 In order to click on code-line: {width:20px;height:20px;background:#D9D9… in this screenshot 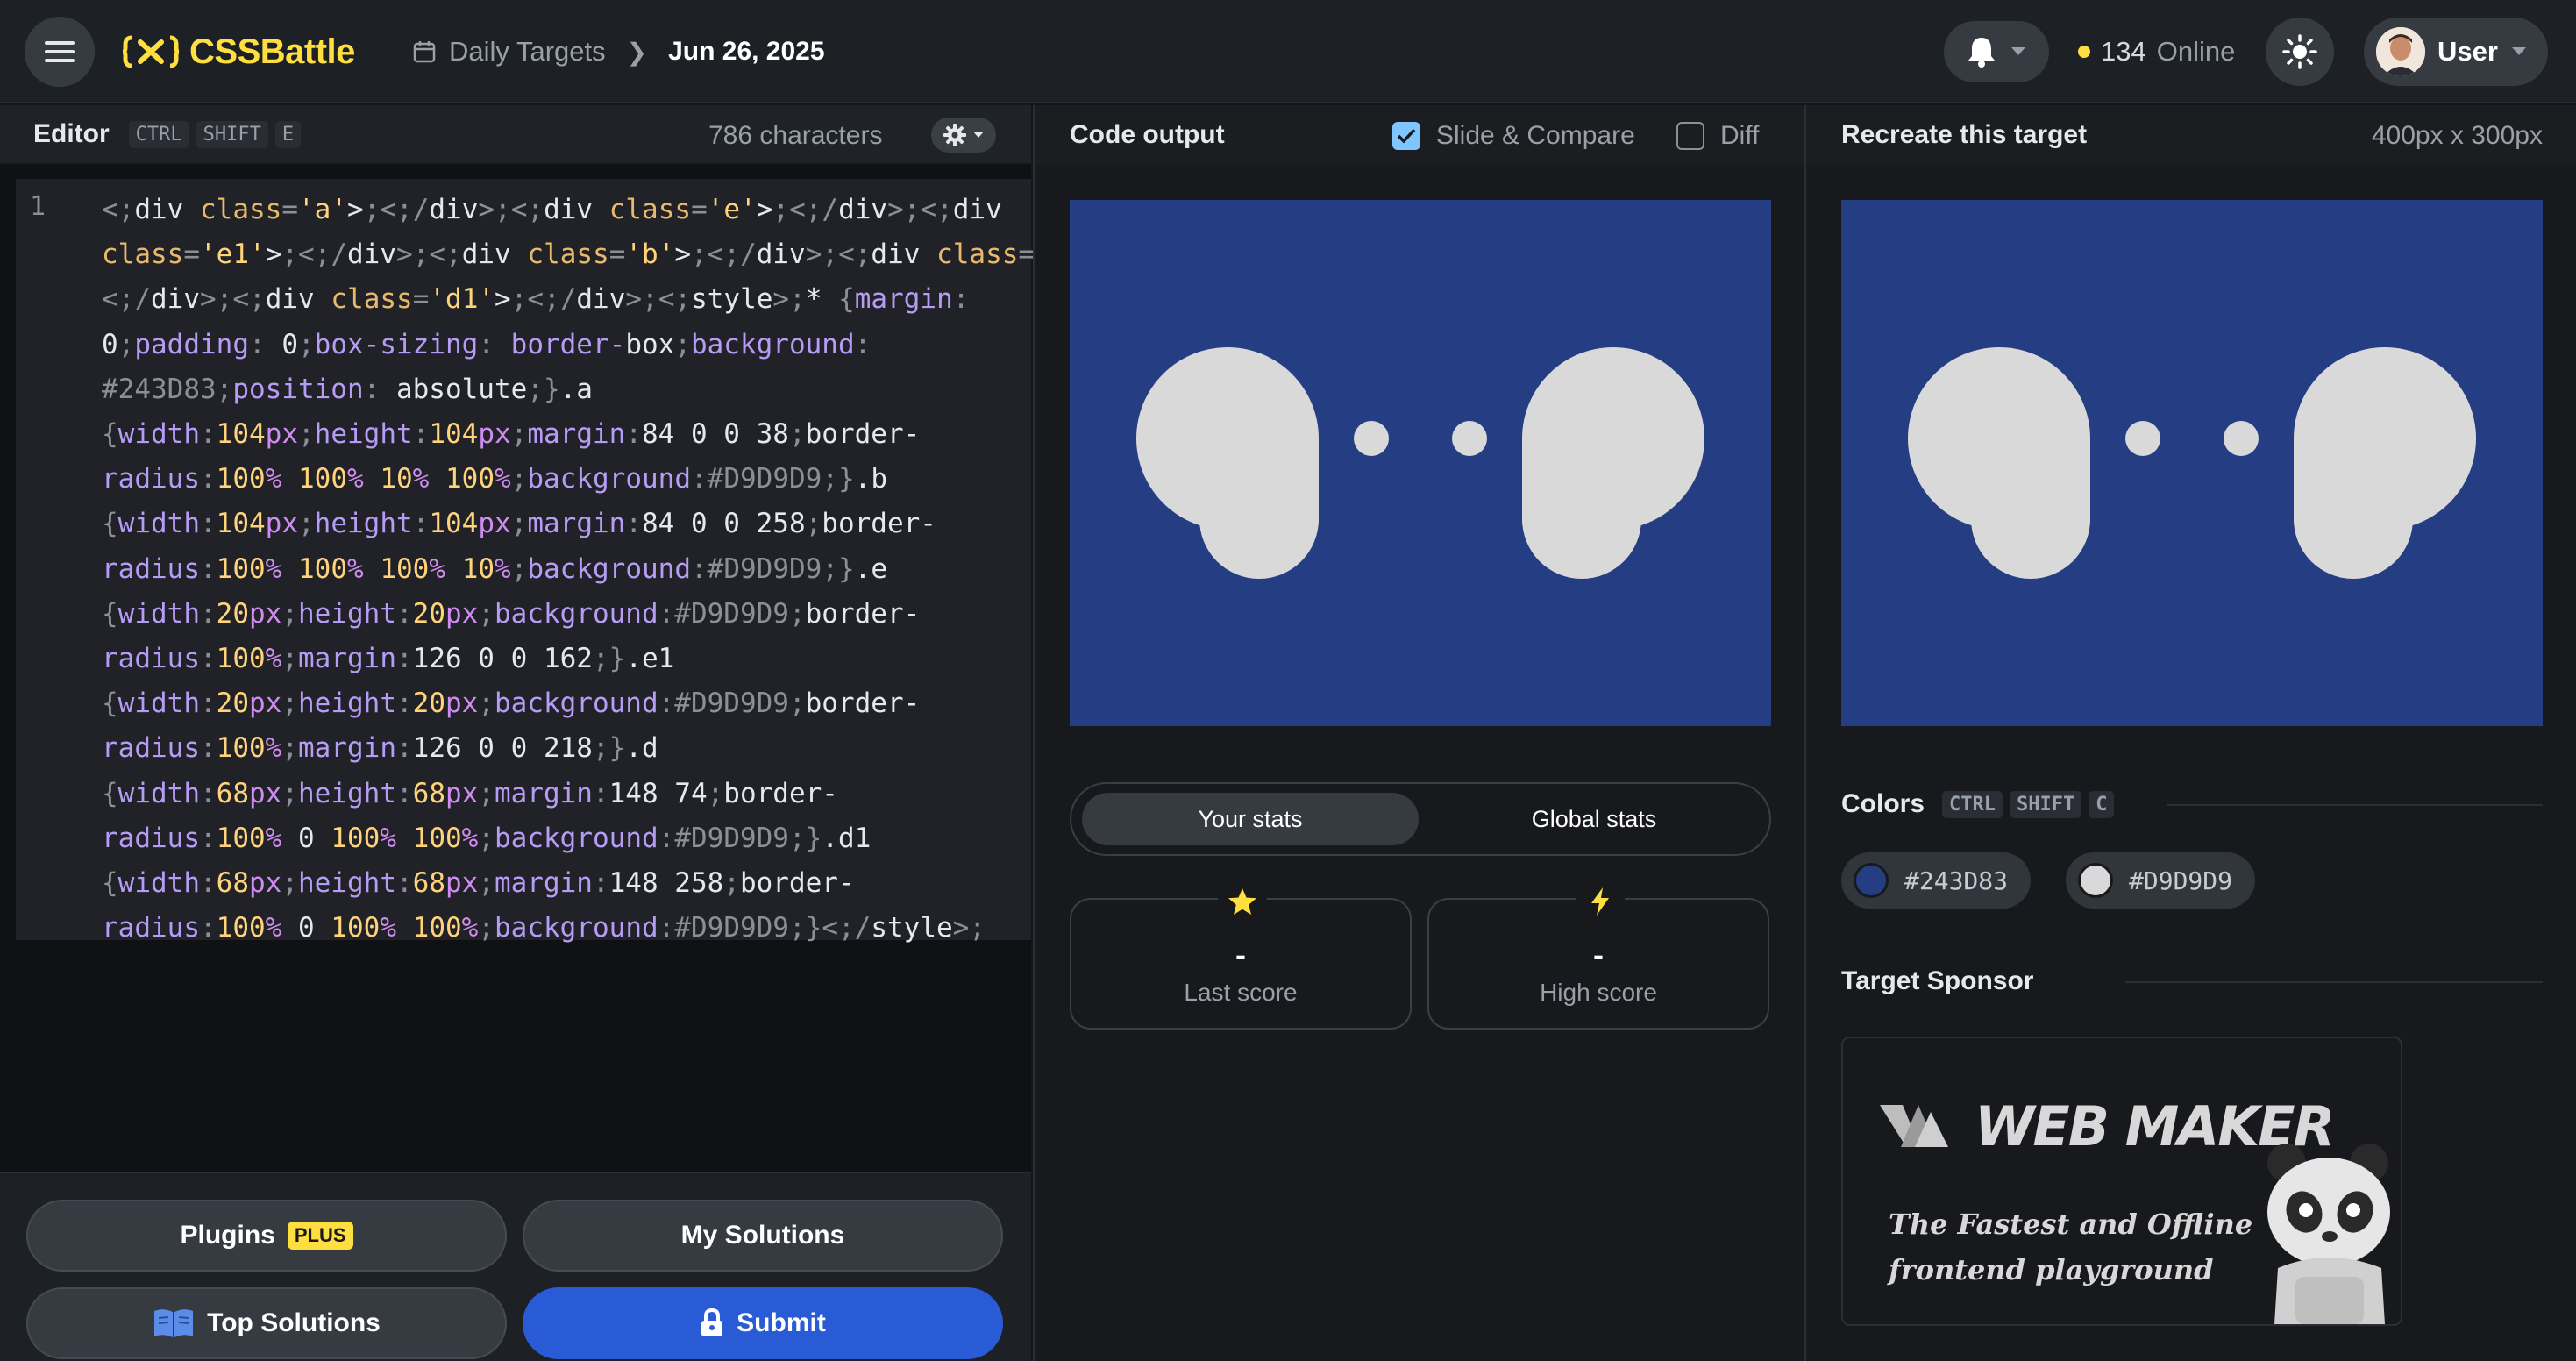, I will do `click(511, 704)`.